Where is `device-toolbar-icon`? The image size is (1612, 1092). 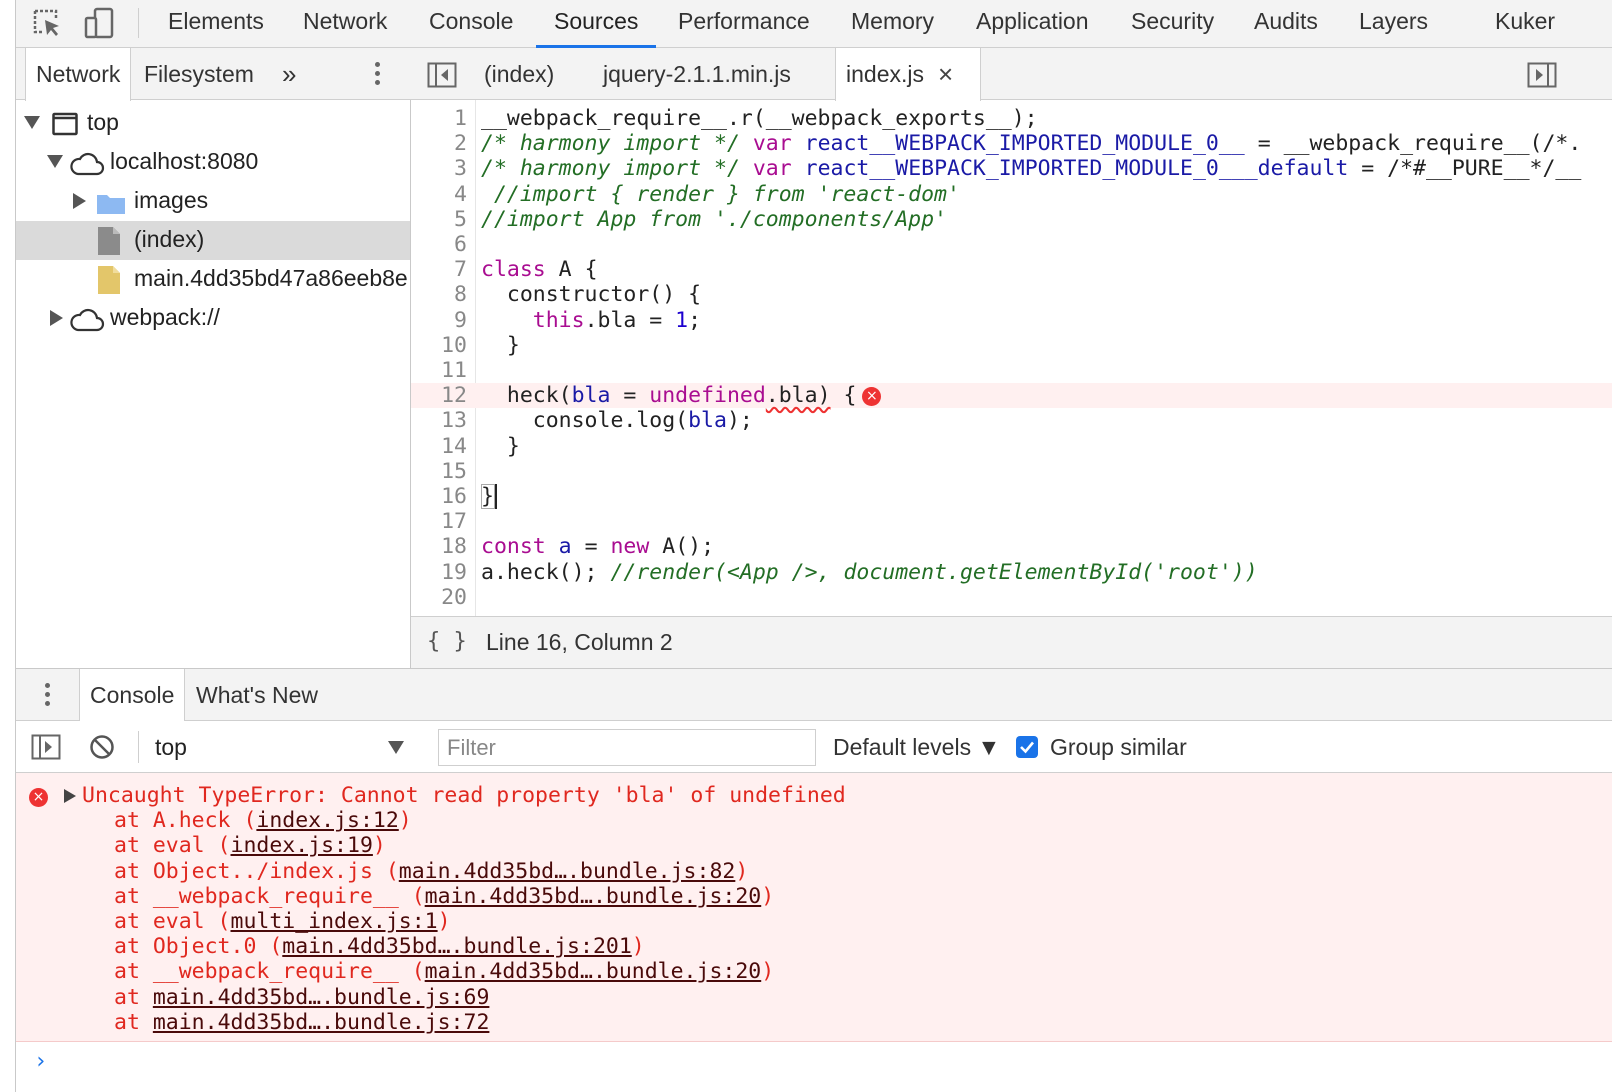 device-toolbar-icon is located at coordinates (99, 23).